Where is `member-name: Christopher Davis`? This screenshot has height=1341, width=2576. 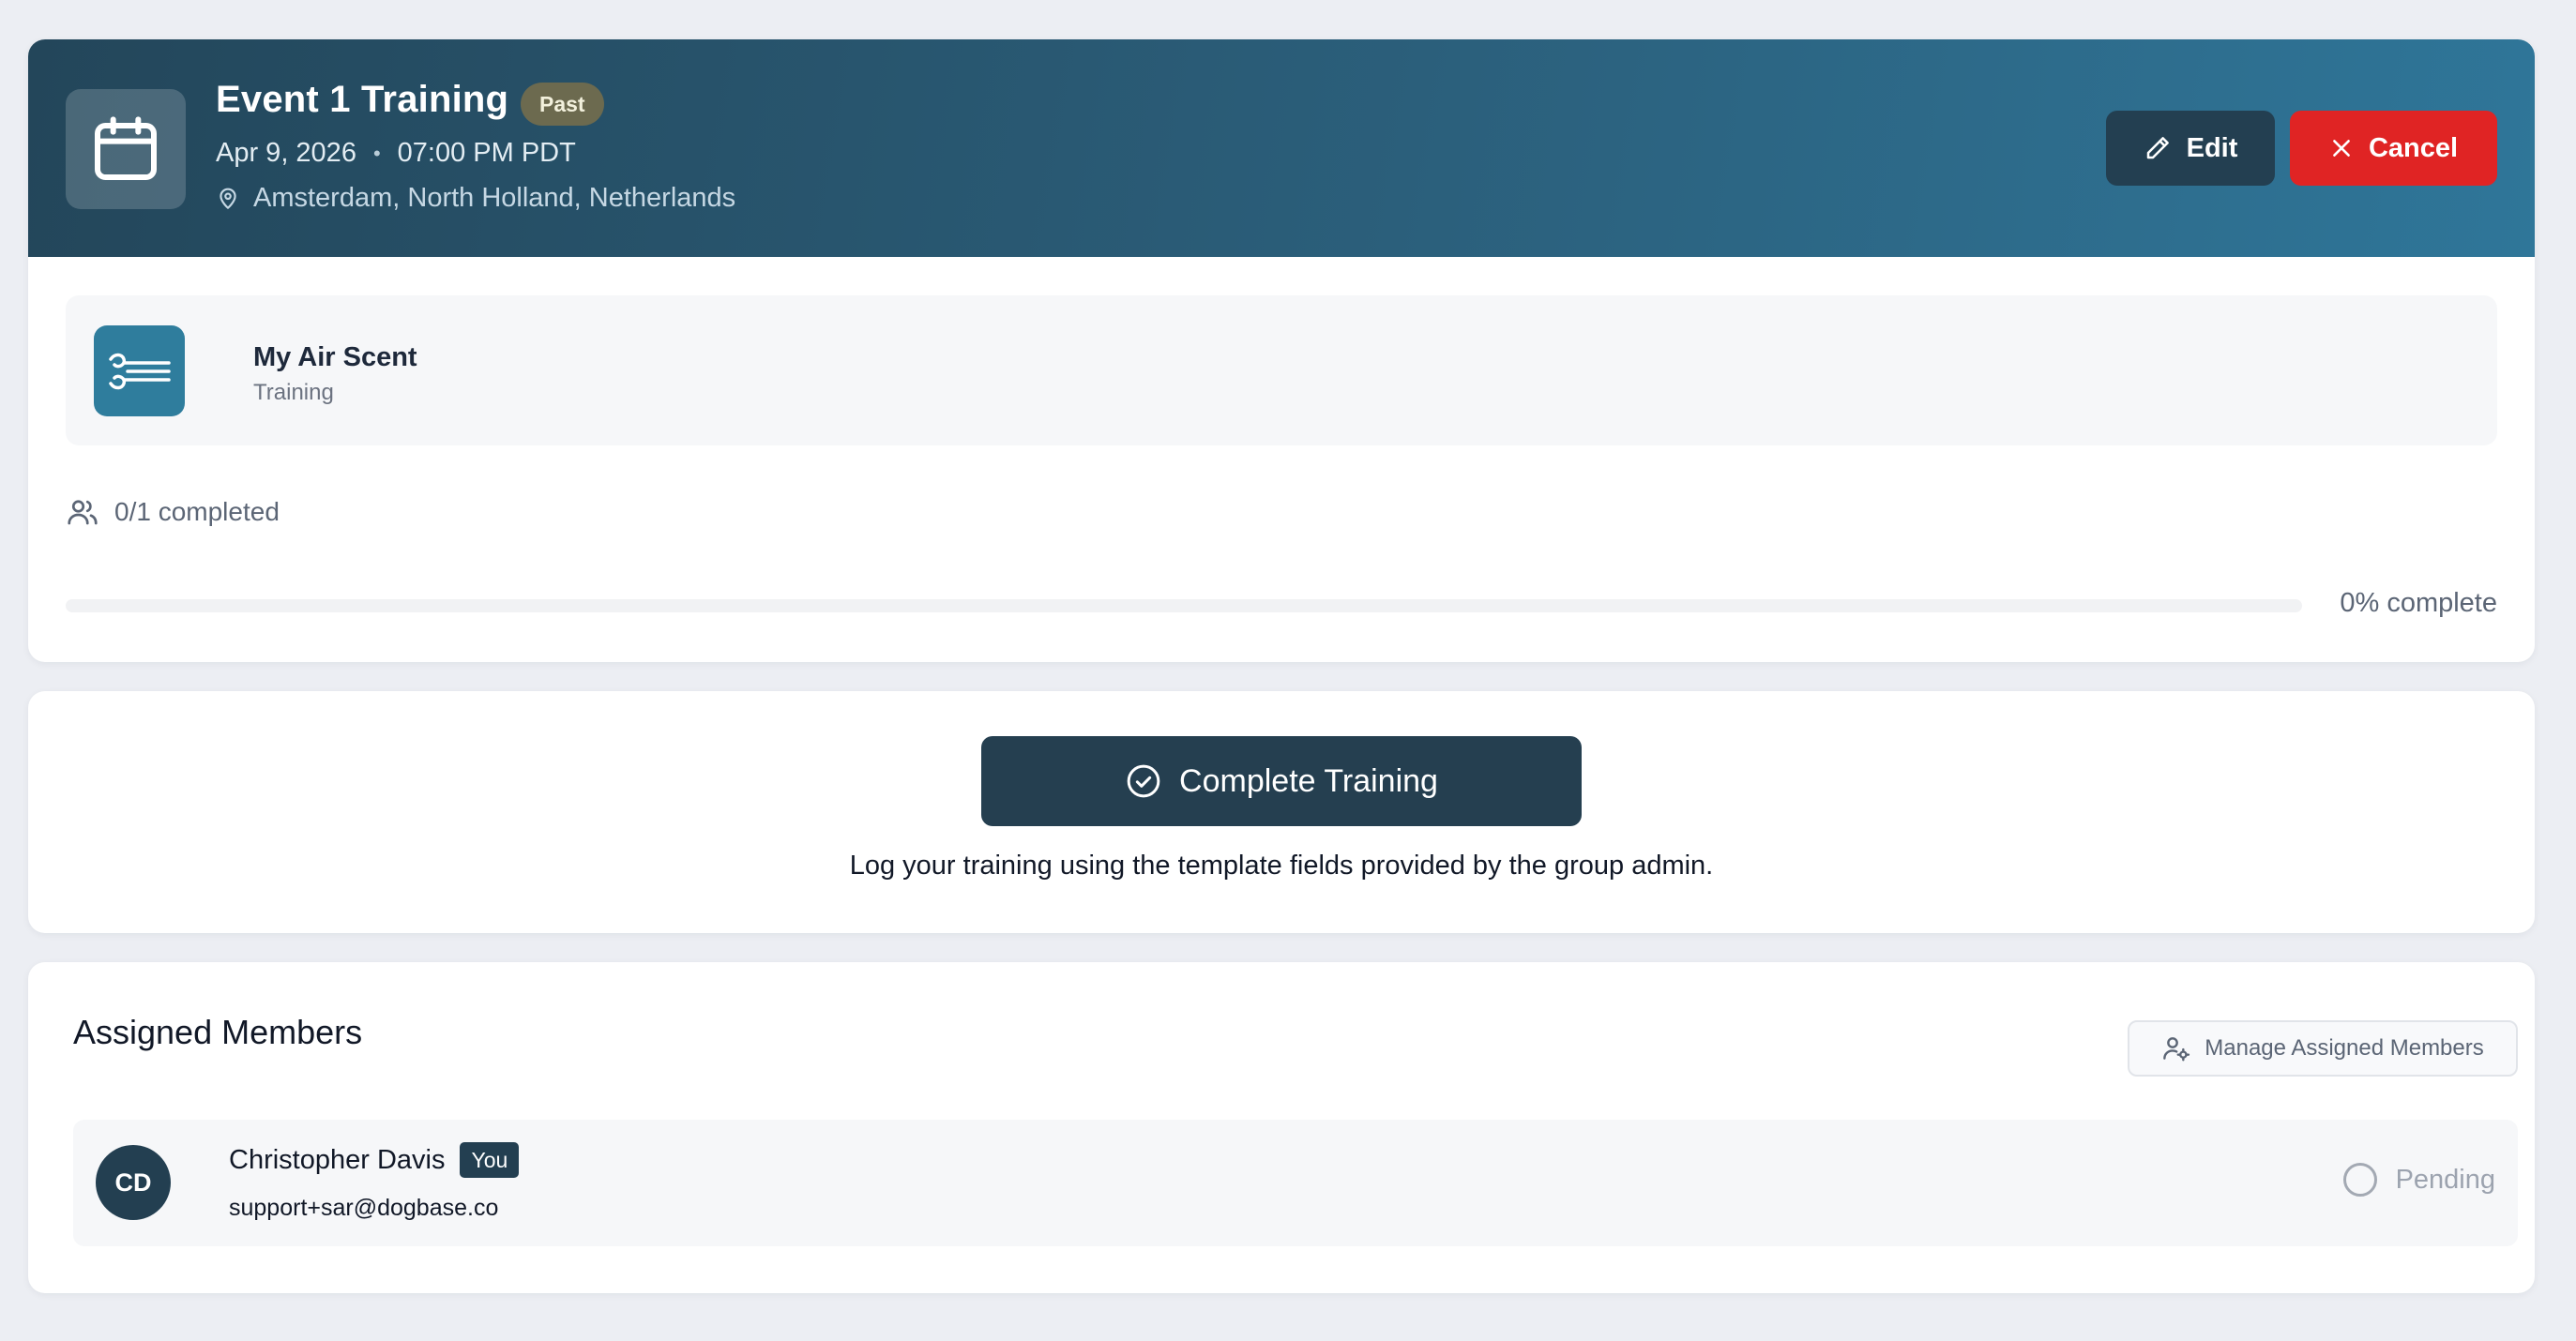
member-name: Christopher Davis is located at coordinates (337, 1159).